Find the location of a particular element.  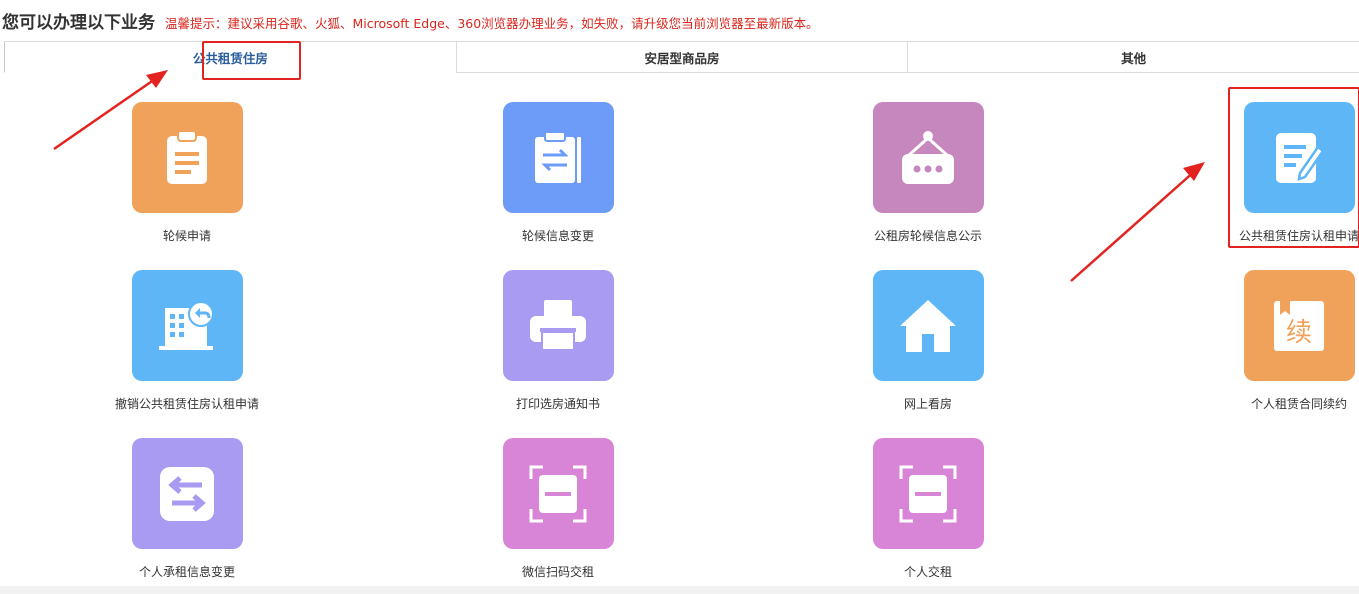

service-label: 轮候信息变更 is located at coordinates (557, 236).